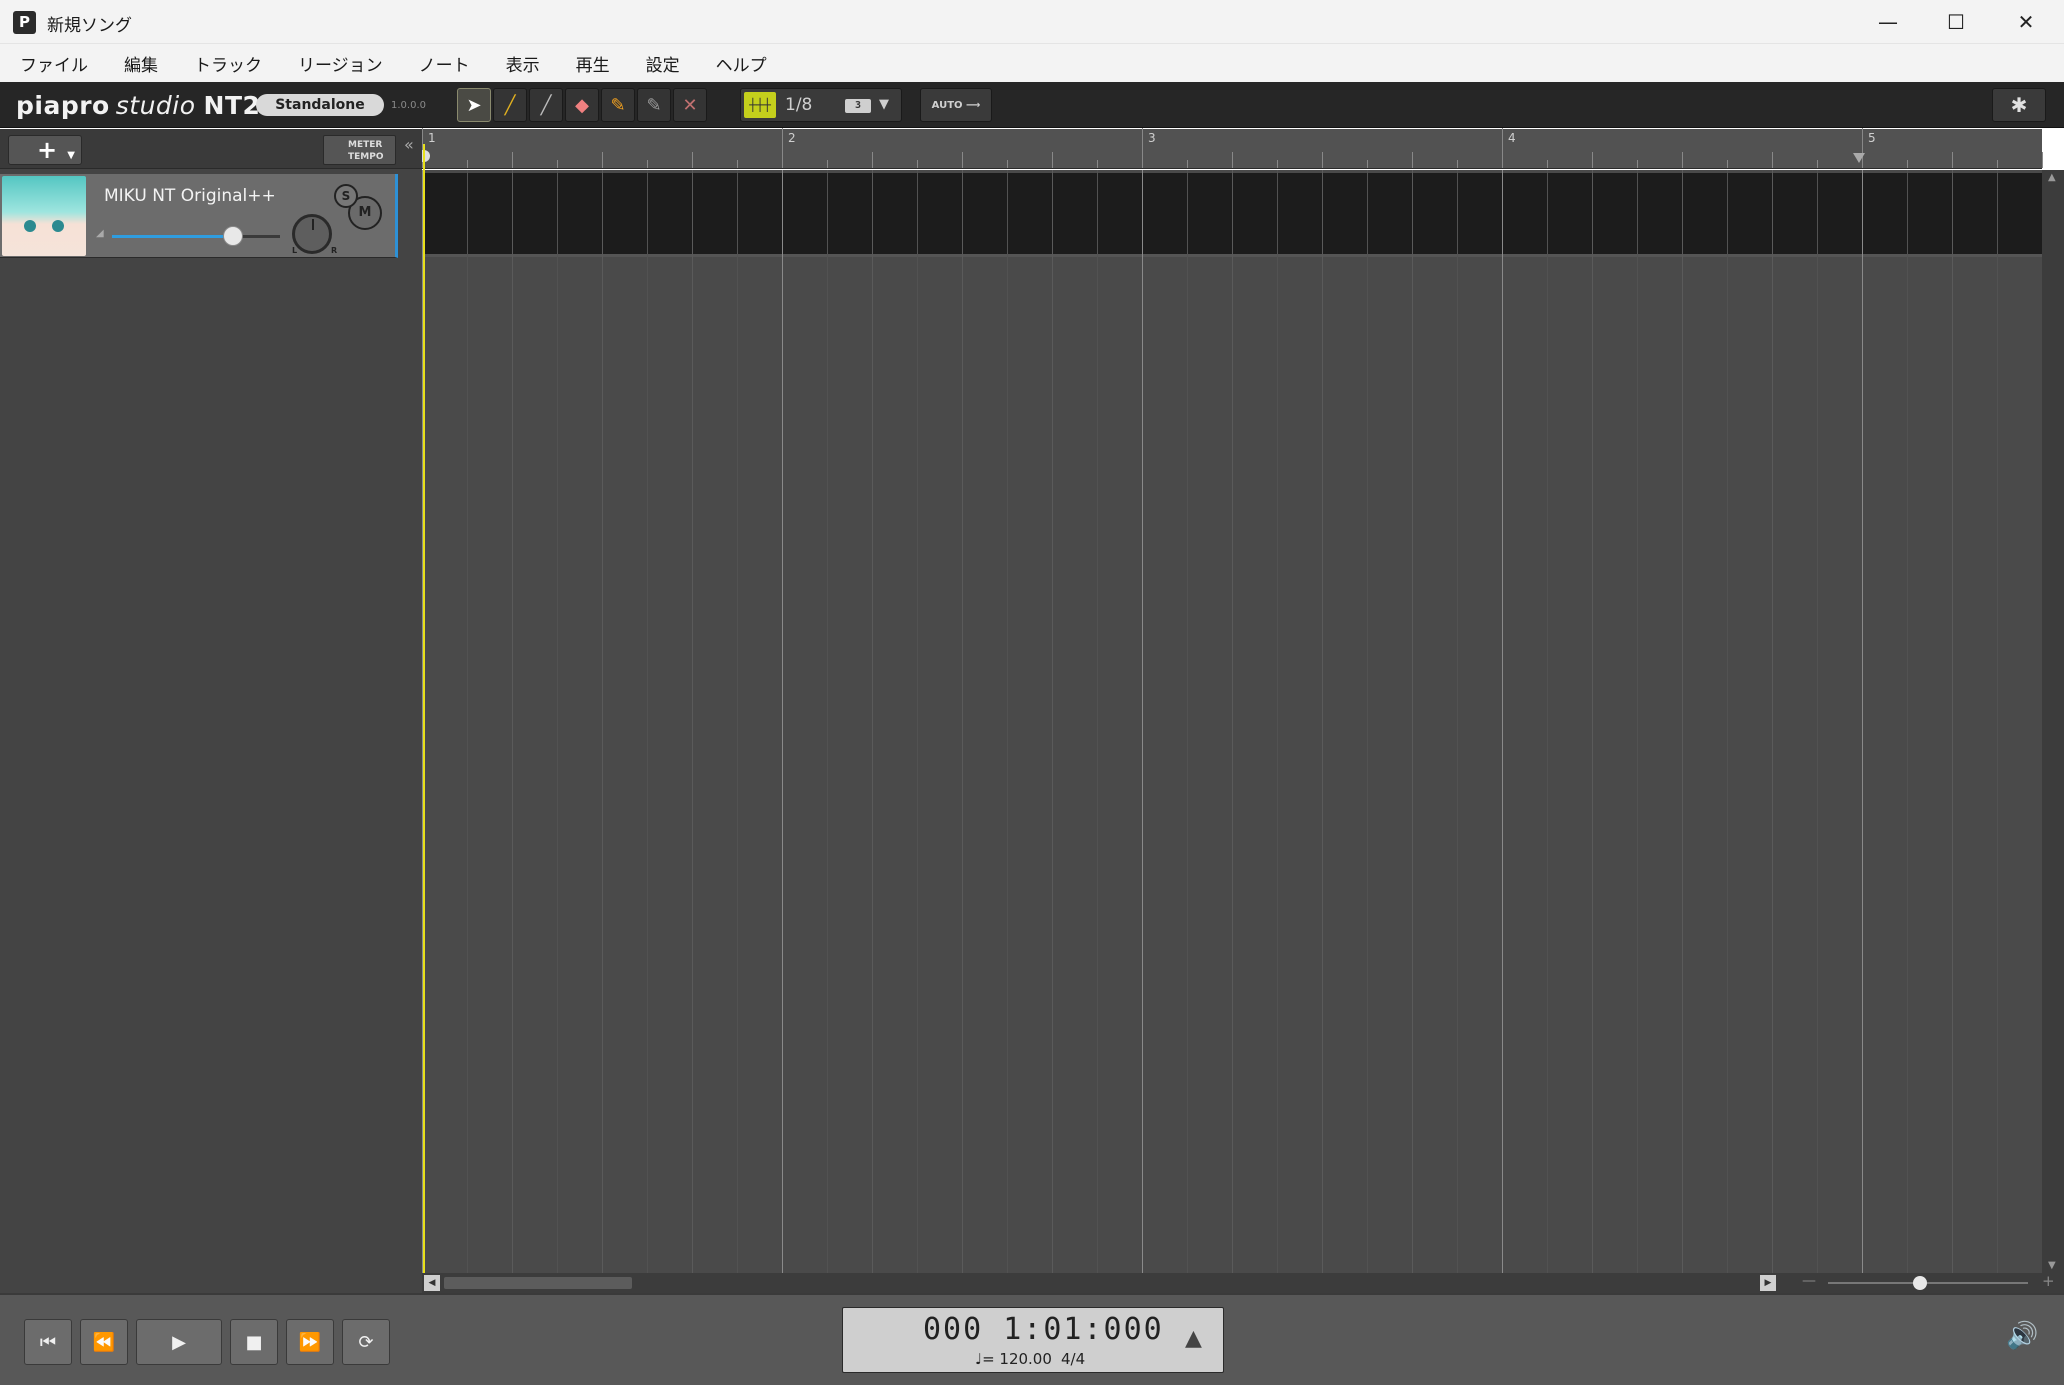 The height and width of the screenshot is (1385, 2064). I want to click on scroll-right-icon: ▶, so click(1768, 1283).